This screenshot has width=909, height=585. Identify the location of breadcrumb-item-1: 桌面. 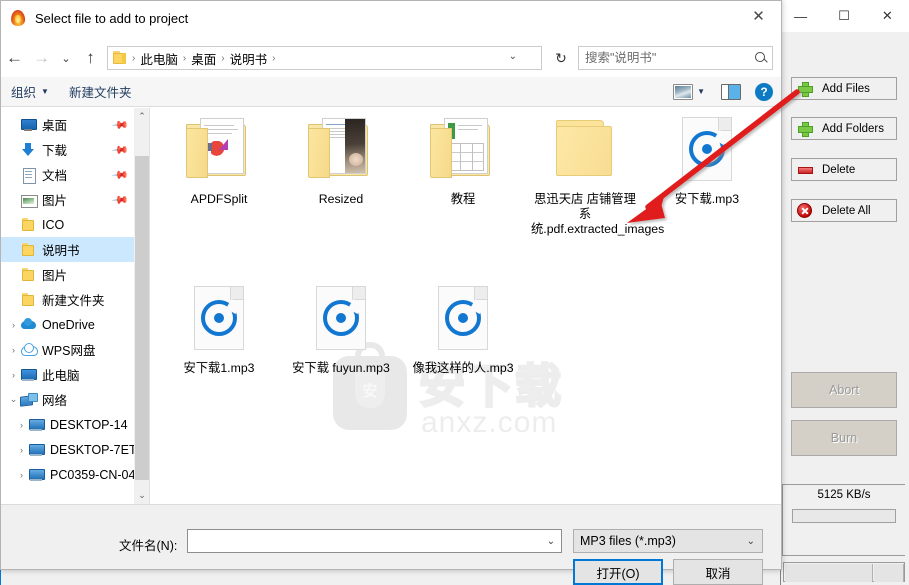
(203, 58).